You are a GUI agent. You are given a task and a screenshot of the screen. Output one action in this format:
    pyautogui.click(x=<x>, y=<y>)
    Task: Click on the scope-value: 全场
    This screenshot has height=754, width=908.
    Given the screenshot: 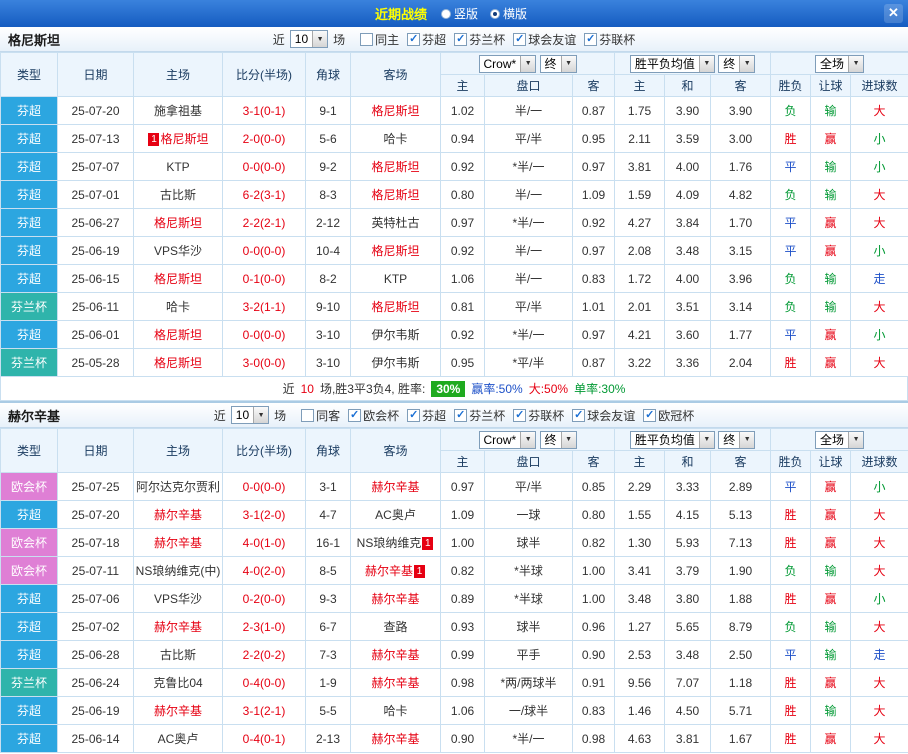 What is the action you would take?
    pyautogui.click(x=832, y=64)
    